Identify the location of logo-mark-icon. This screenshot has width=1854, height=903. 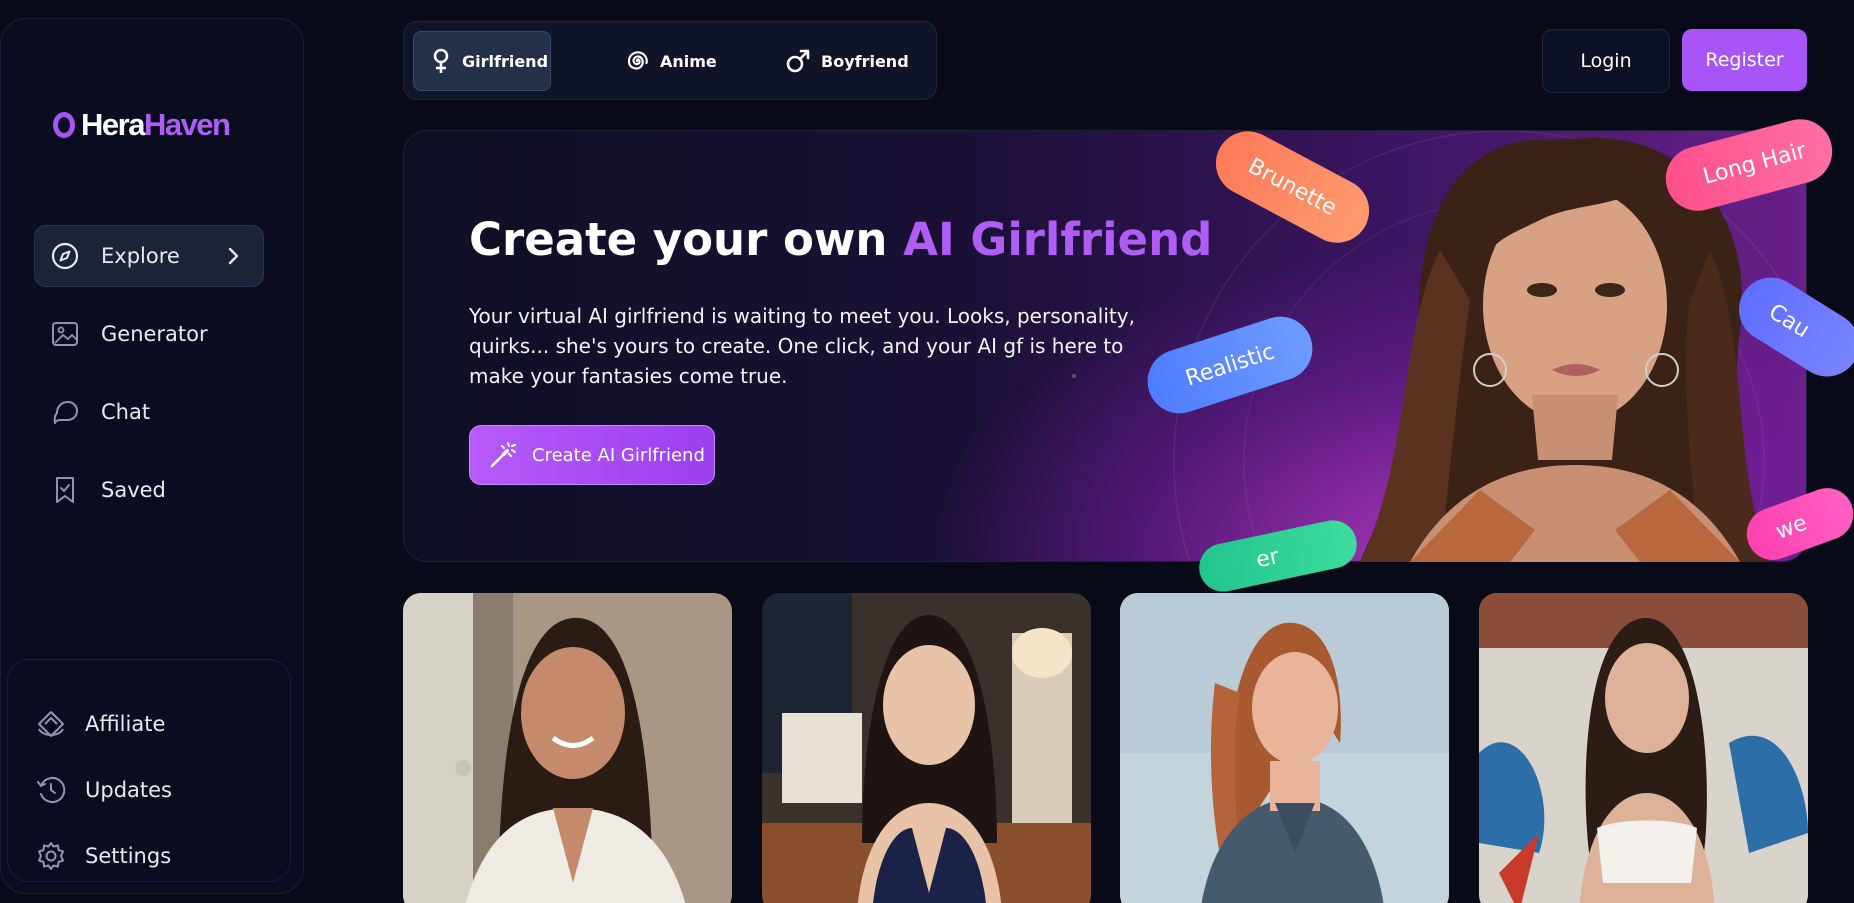
(64, 125).